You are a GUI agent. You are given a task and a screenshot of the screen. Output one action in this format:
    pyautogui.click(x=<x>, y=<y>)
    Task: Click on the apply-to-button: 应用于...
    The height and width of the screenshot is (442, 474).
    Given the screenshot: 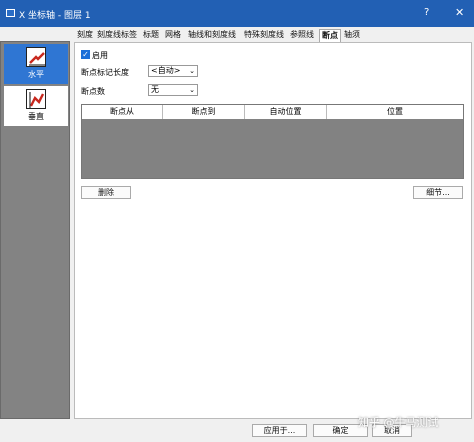 What is the action you would take?
    pyautogui.click(x=279, y=430)
    